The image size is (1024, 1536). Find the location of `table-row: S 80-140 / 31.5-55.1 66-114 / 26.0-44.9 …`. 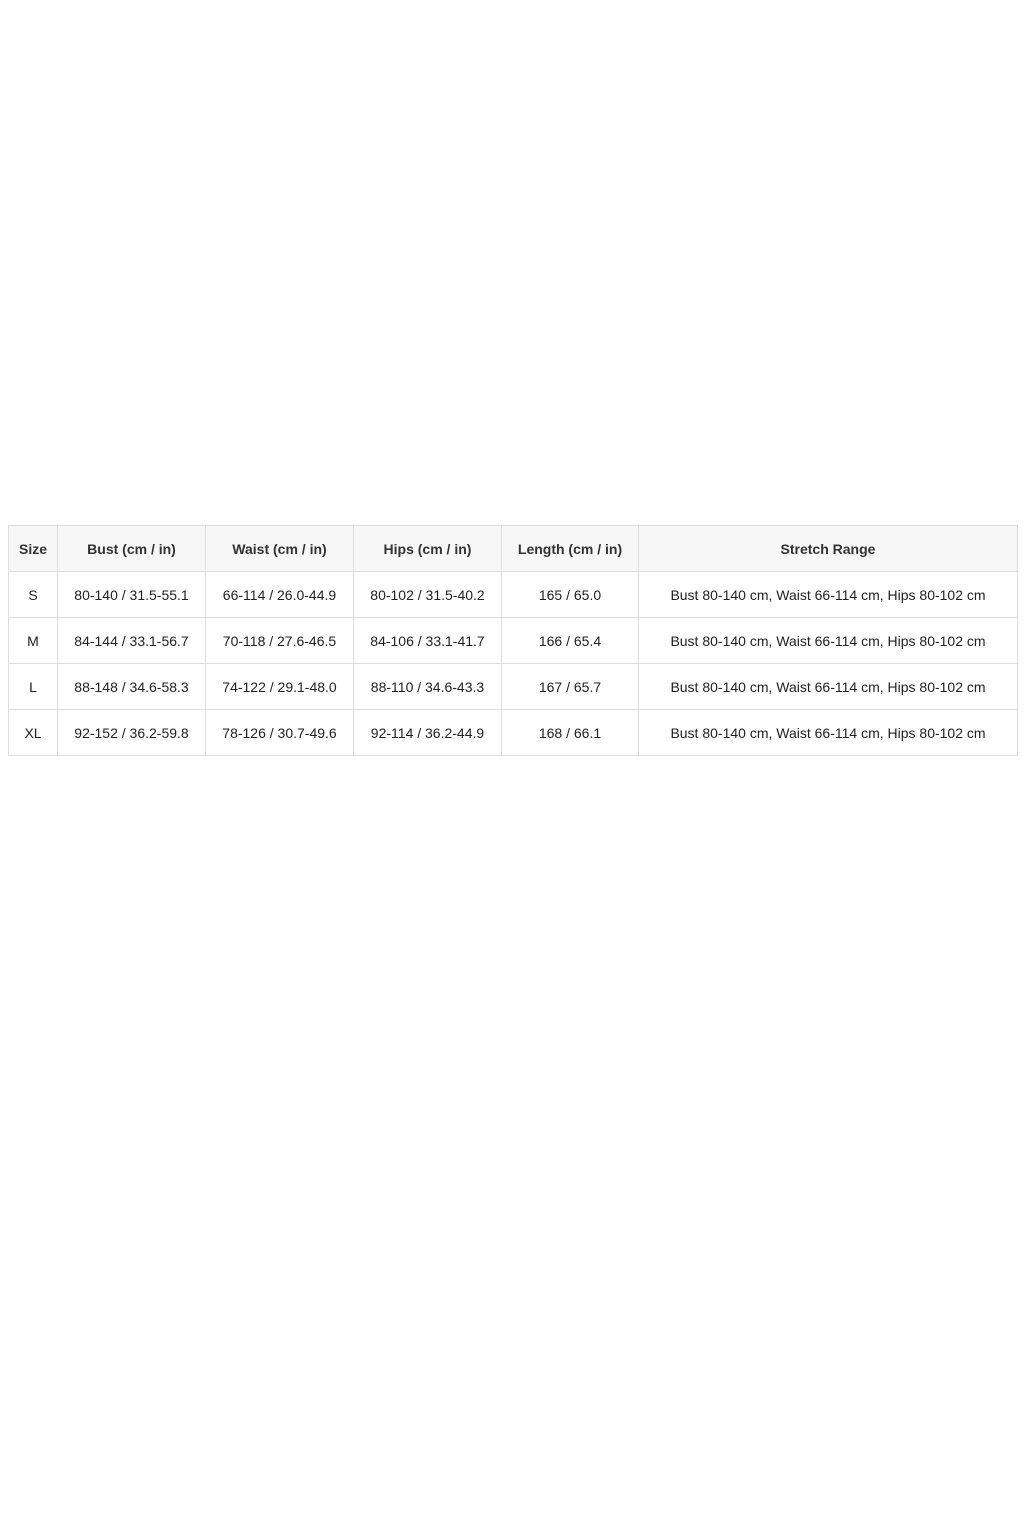

table-row: S 80-140 / 31.5-55.1 66-114 / 26.0-44.9 … is located at coordinates (513, 594).